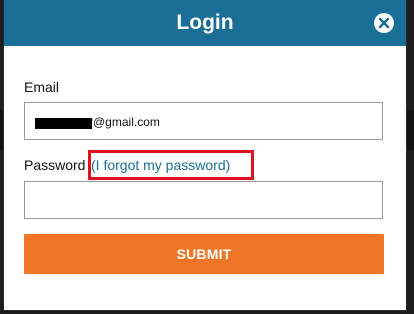  What do you see at coordinates (204, 254) in the screenshot?
I see `submit-button: SUBMIT` at bounding box center [204, 254].